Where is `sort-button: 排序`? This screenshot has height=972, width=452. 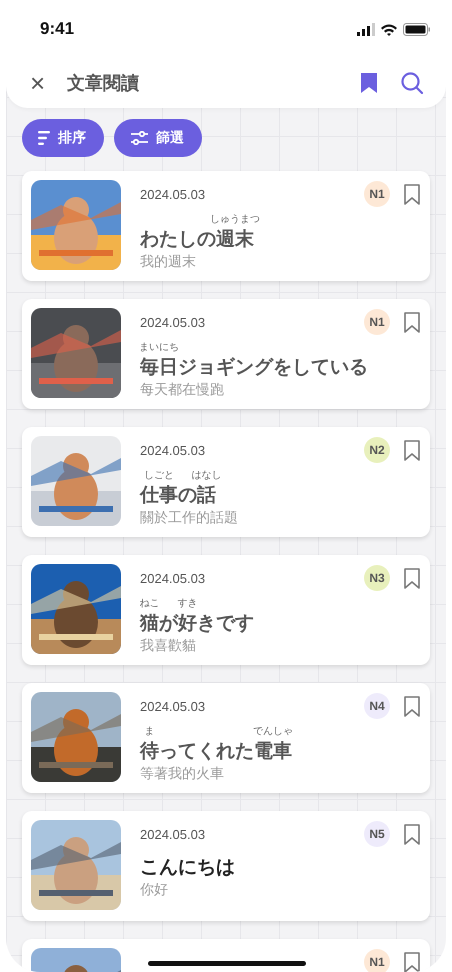
sort-button: 排序 is located at coordinates (63, 138).